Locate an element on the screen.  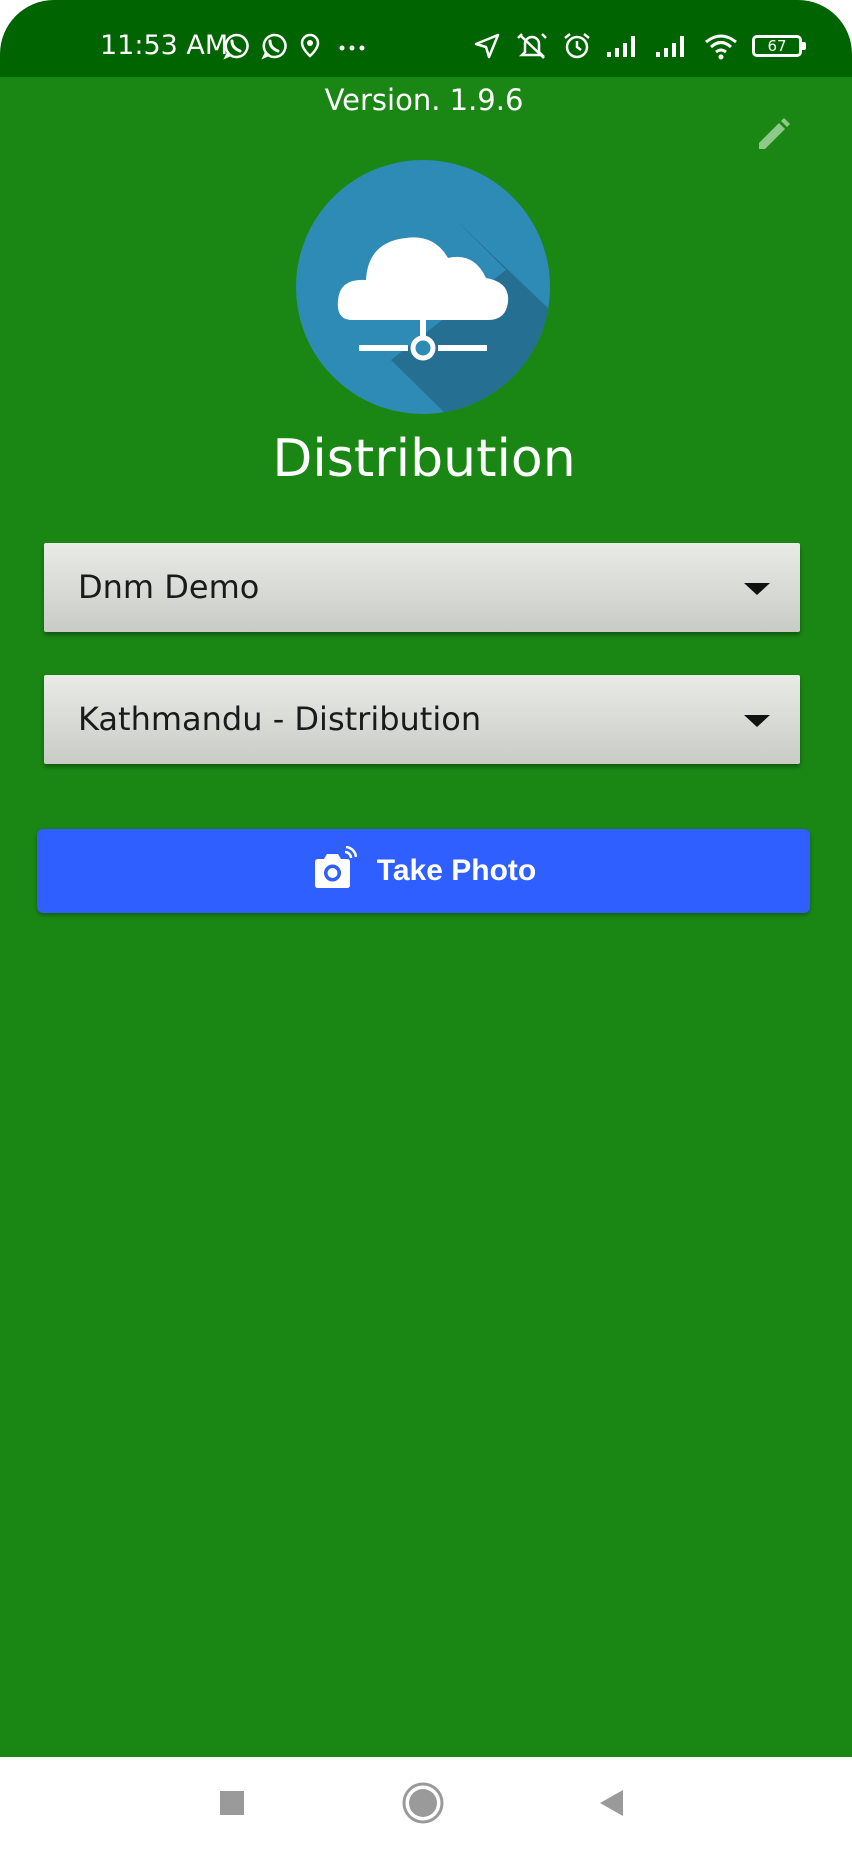
more-dots-icon is located at coordinates (352, 46).